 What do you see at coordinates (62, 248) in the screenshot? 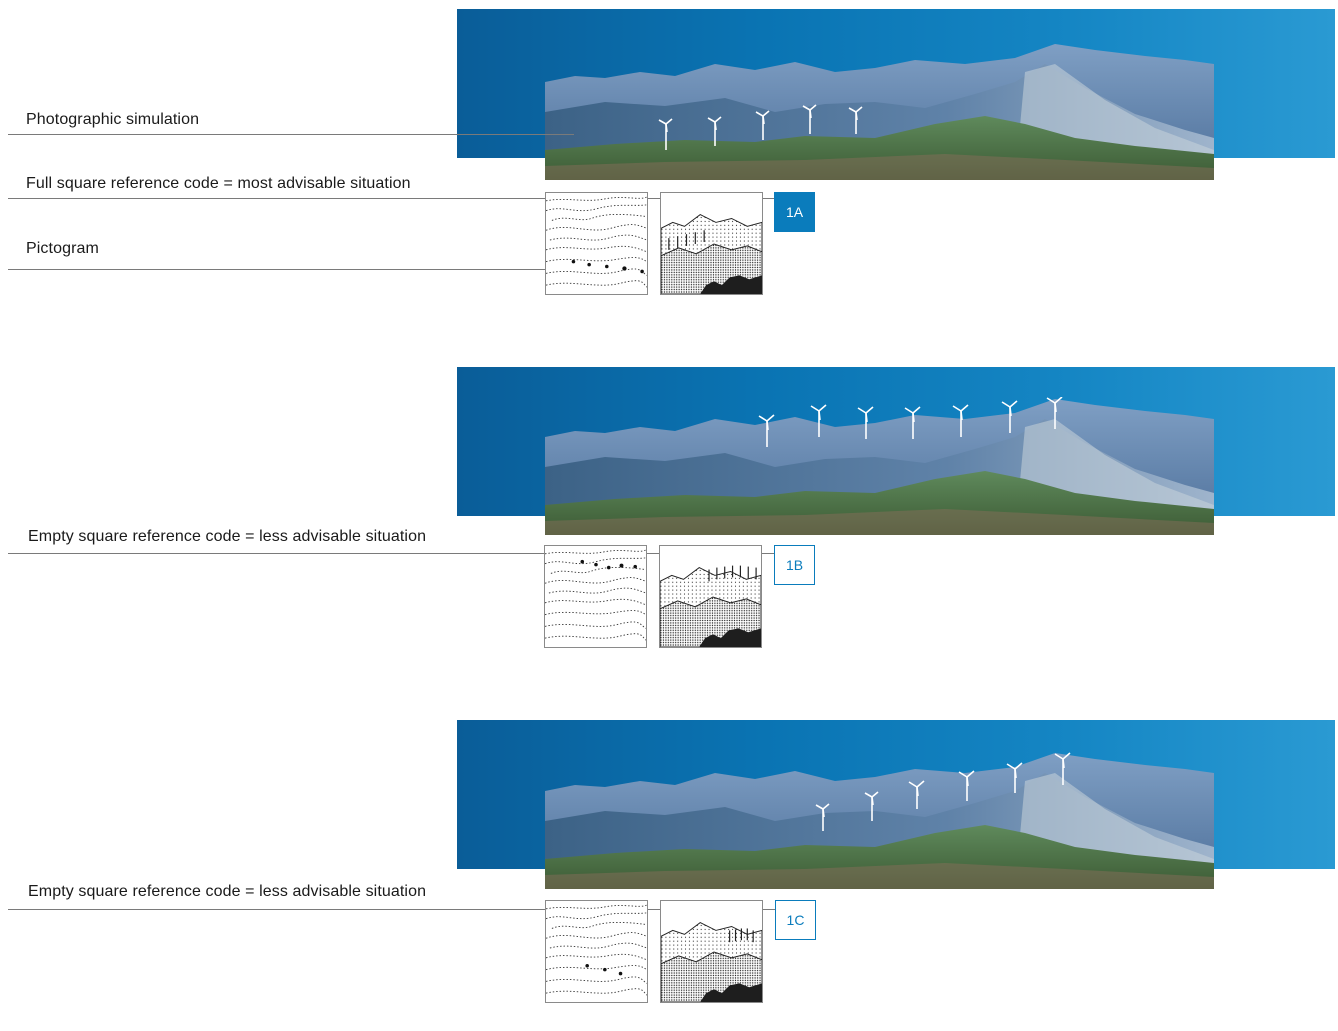
I see `label-pictogram: Pictogram` at bounding box center [62, 248].